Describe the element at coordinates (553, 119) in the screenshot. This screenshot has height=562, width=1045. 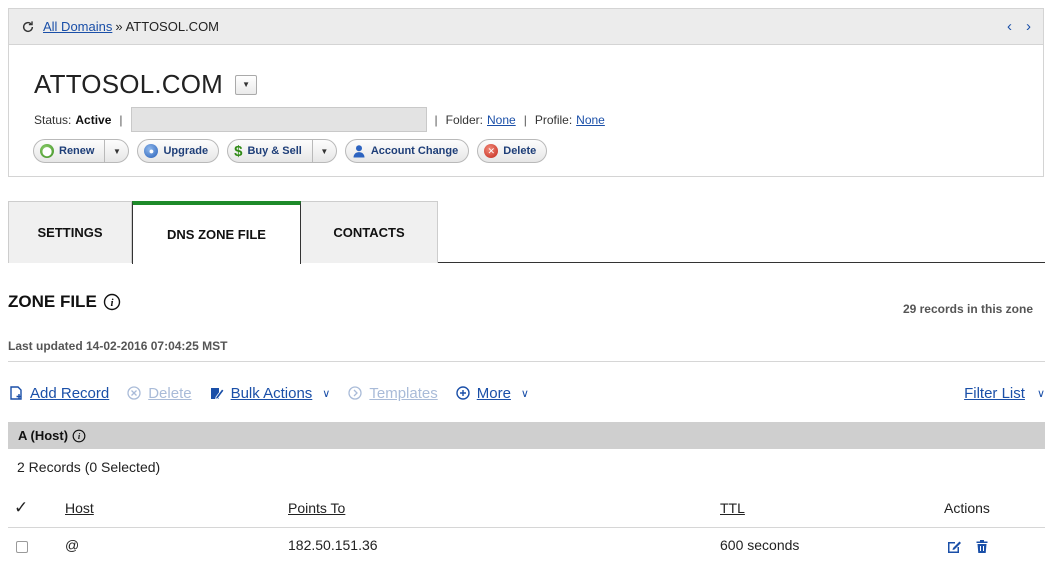
I see `profile-label: Profile:` at that location.